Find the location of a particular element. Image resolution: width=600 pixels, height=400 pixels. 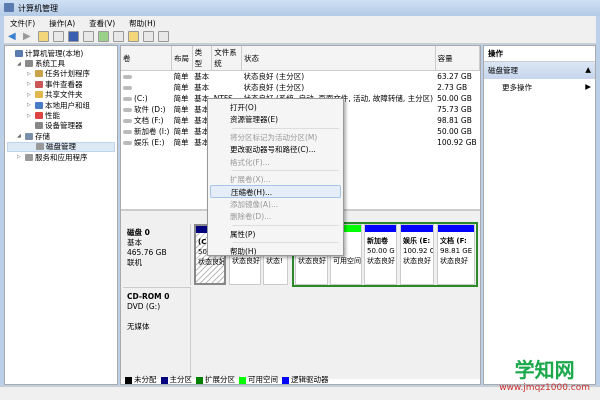

column-header: 布局 is located at coordinates (182, 58).